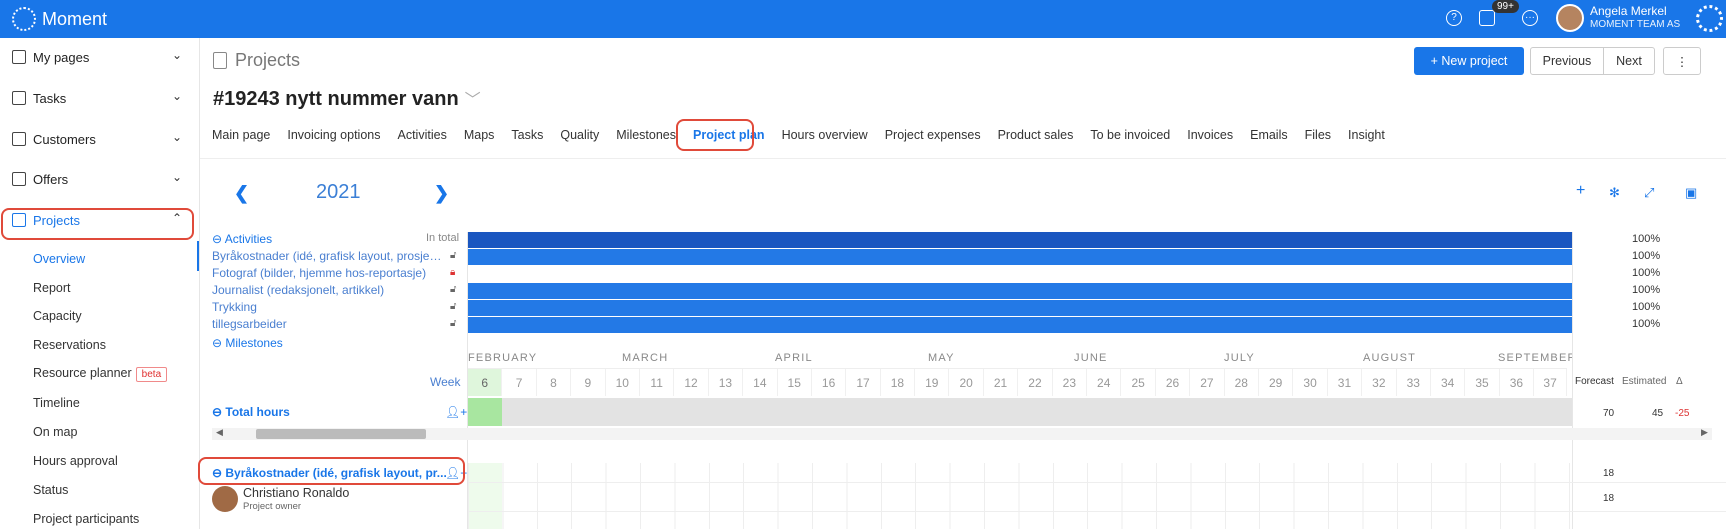 The width and height of the screenshot is (1726, 529). What do you see at coordinates (56, 403) in the screenshot?
I see `sidebar-sub-timeline: Timeline` at bounding box center [56, 403].